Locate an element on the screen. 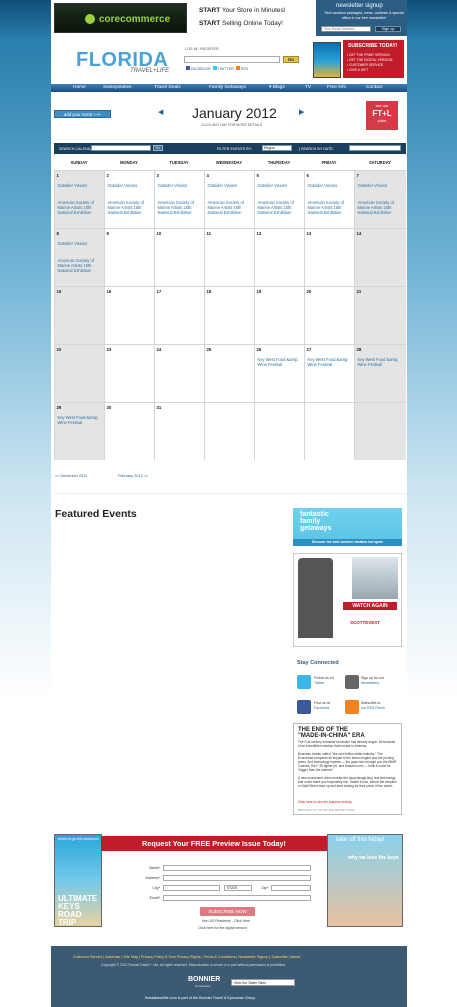 Image resolution: width=457 pixels, height=1007 pixels. calendar-day-cell: 17 is located at coordinates (179, 315).